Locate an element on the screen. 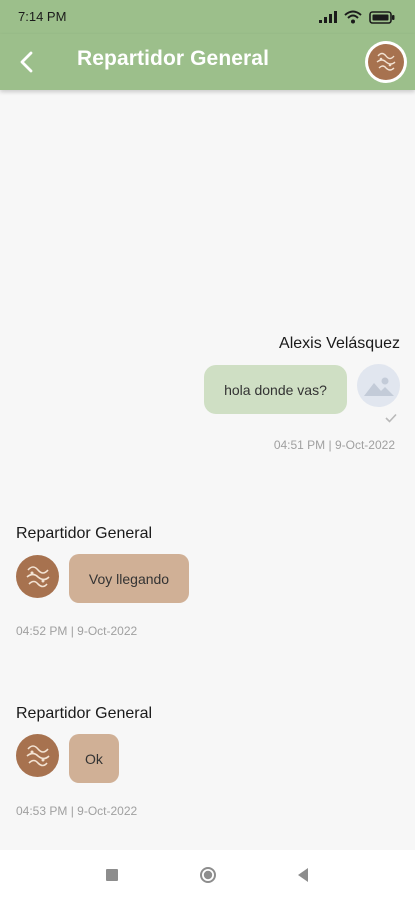  check-icon is located at coordinates (391, 418).